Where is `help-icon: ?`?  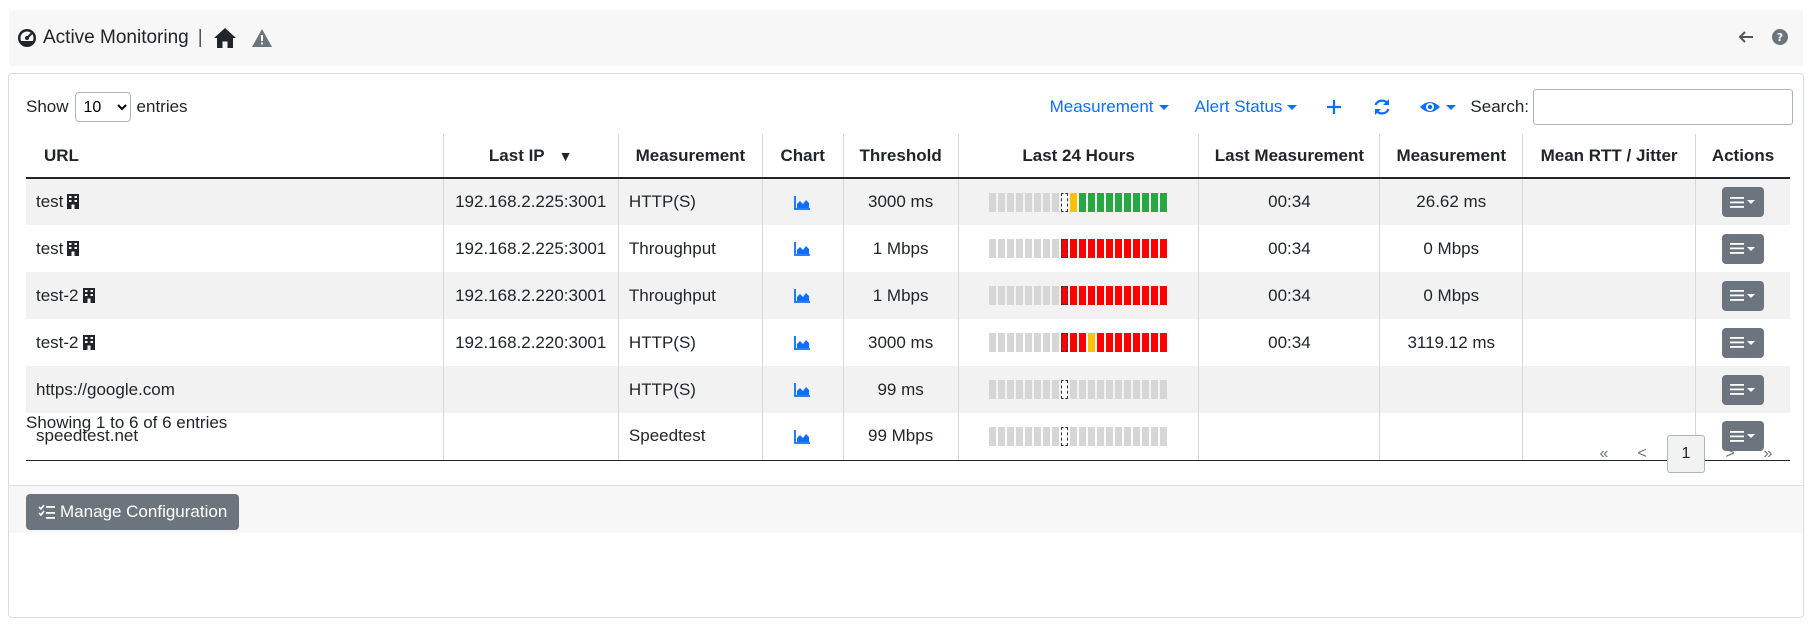
help-icon: ? is located at coordinates (1780, 37).